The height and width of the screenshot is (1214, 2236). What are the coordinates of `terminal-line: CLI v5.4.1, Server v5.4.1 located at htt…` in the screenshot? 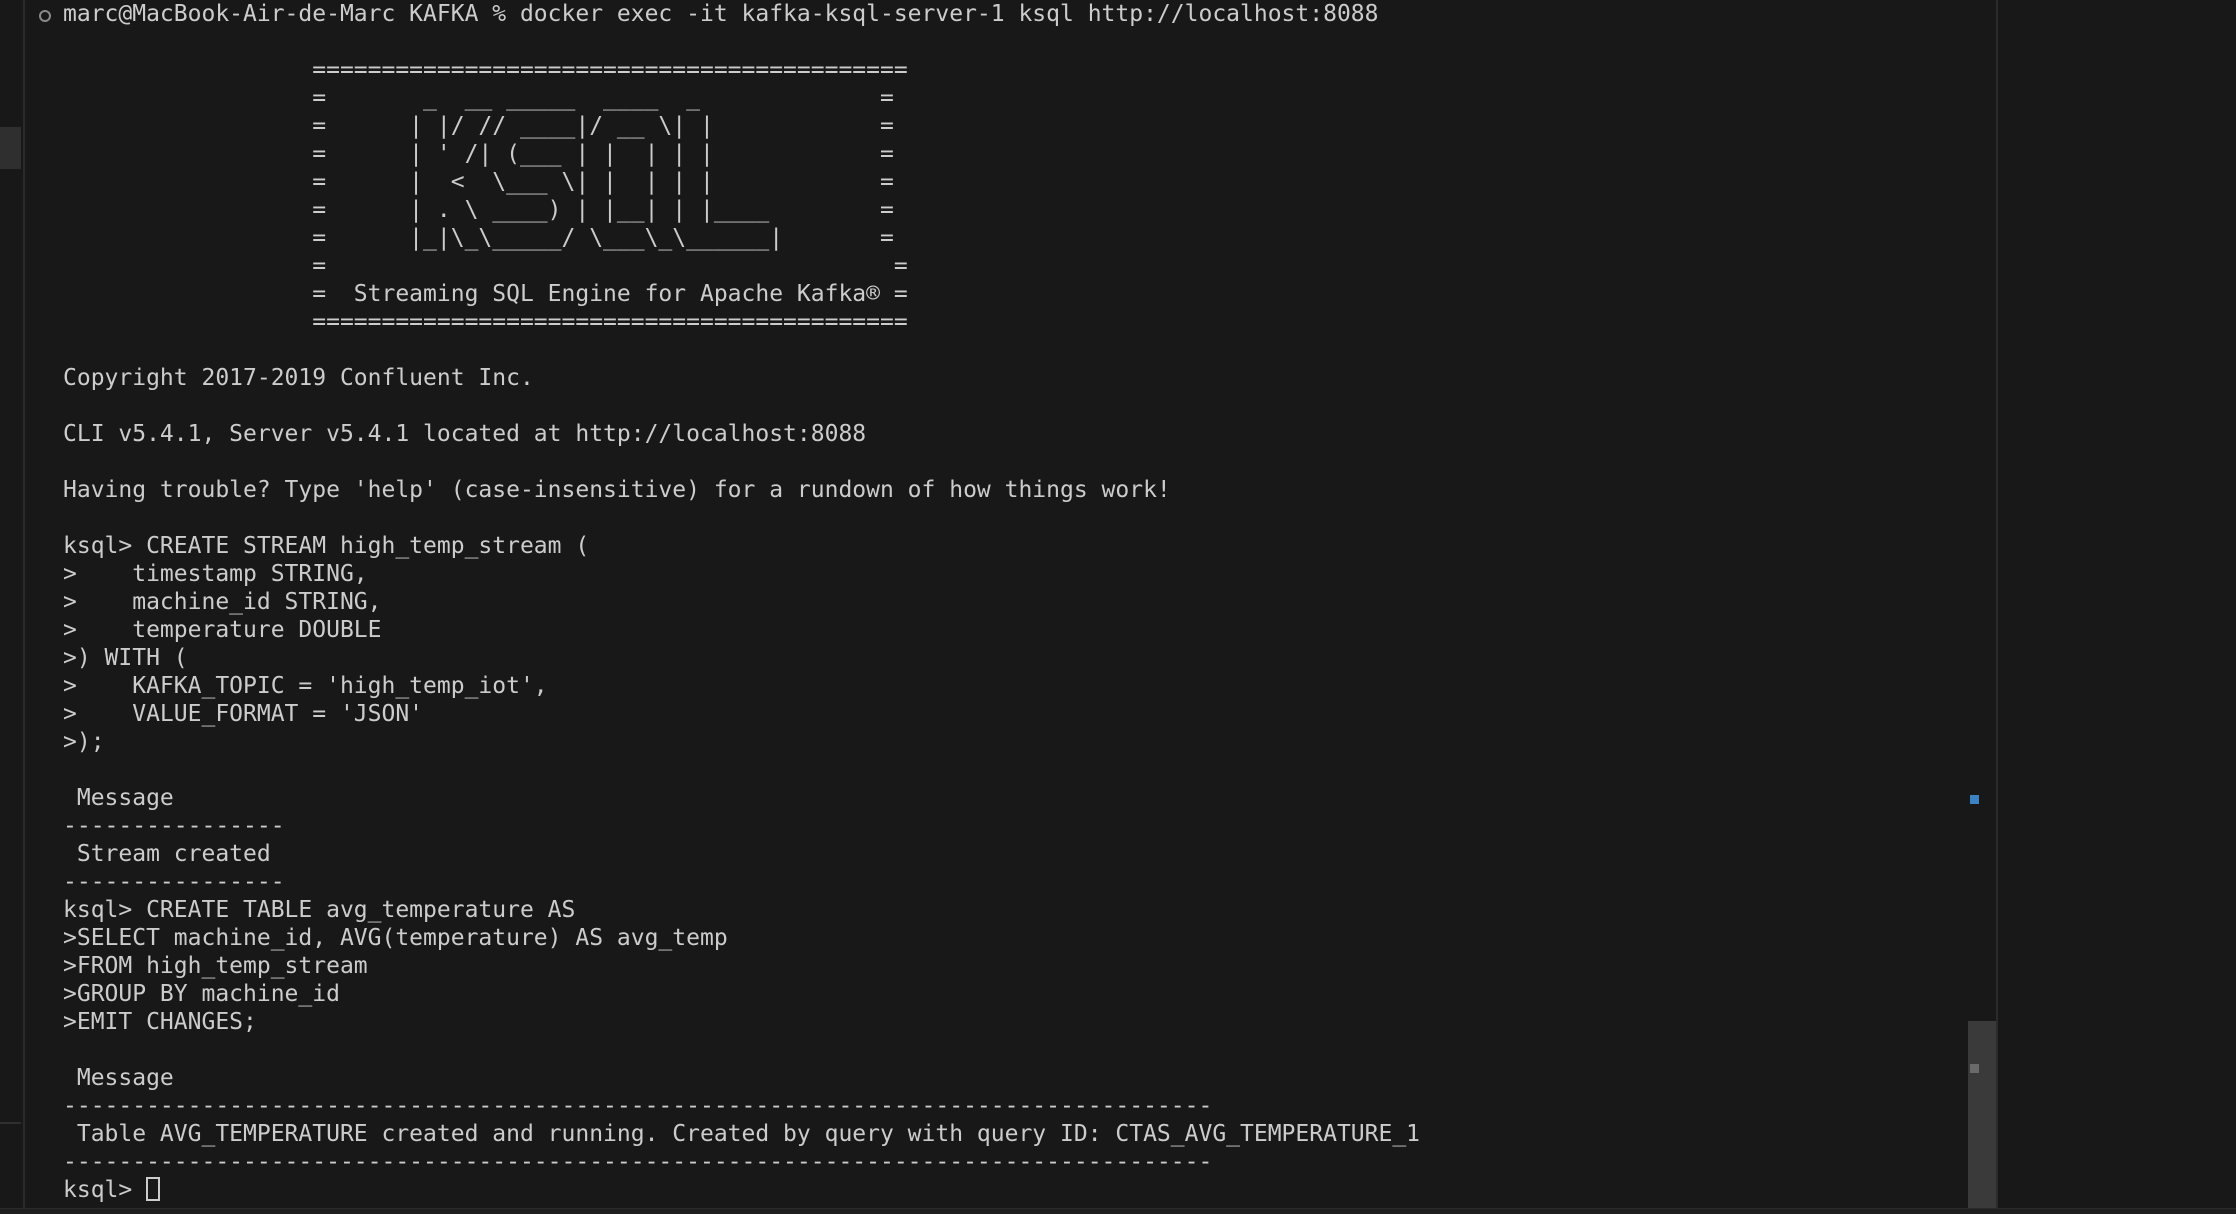 It's located at (465, 434).